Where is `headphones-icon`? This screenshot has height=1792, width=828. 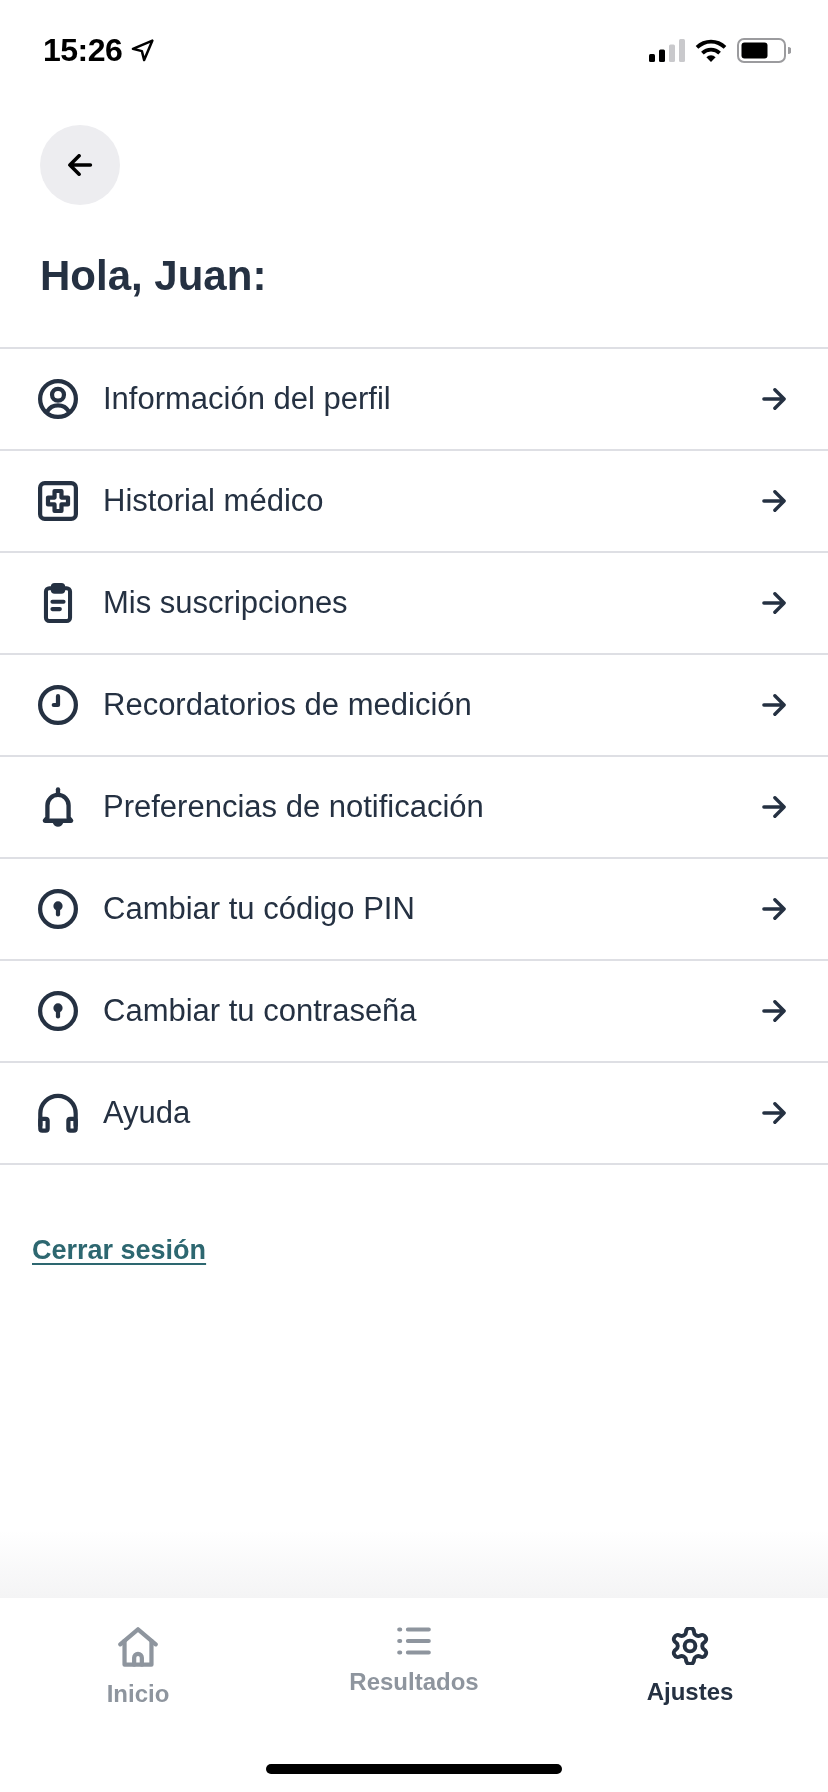
headphones-icon is located at coordinates (58, 1113).